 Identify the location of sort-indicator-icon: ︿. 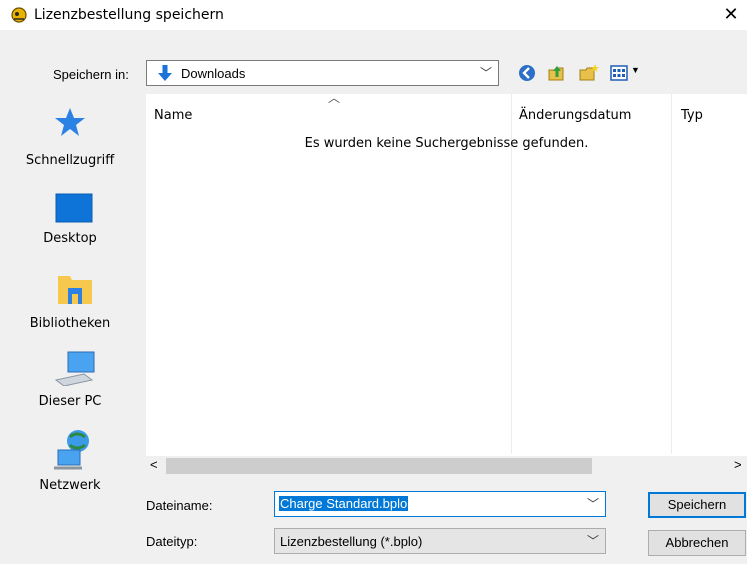
(334, 98).